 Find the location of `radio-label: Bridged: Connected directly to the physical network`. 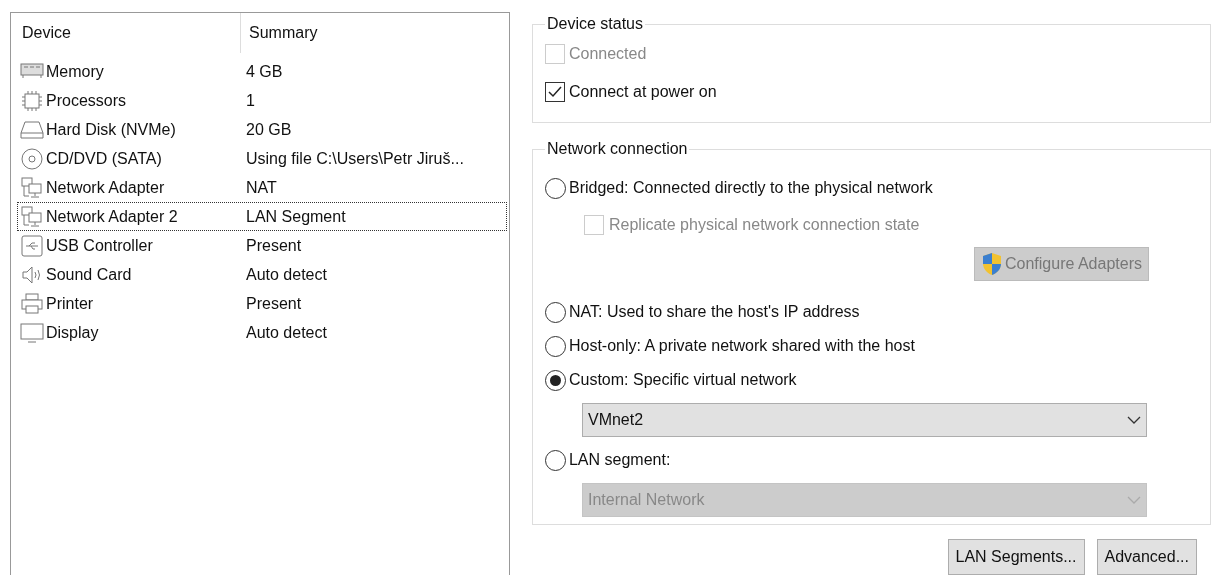

radio-label: Bridged: Connected directly to the physical network is located at coordinates (750, 188).